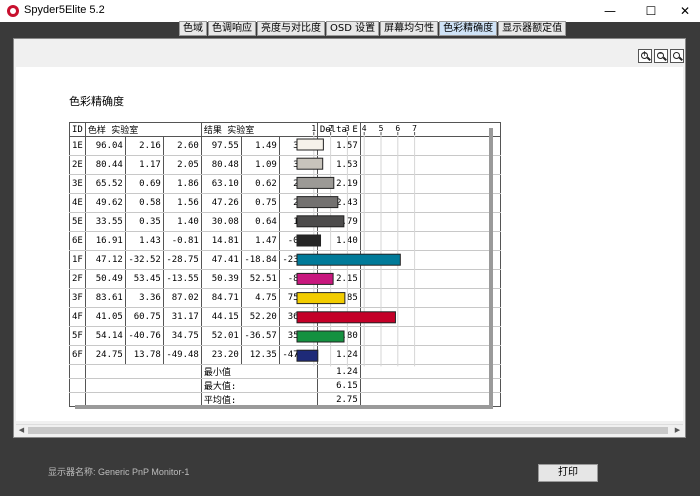  I want to click on sample-l: 49.62, so click(105, 203).